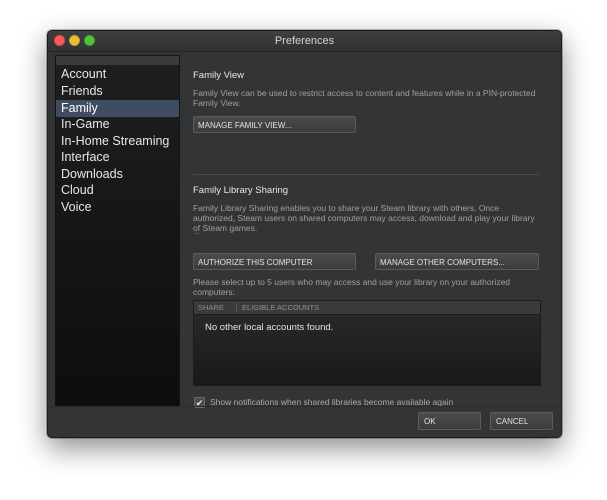 The width and height of the screenshot is (607, 500). Describe the element at coordinates (367, 308) in the screenshot. I see `table-header: SHARE ELIGIBLE ACCOUNTS` at that location.